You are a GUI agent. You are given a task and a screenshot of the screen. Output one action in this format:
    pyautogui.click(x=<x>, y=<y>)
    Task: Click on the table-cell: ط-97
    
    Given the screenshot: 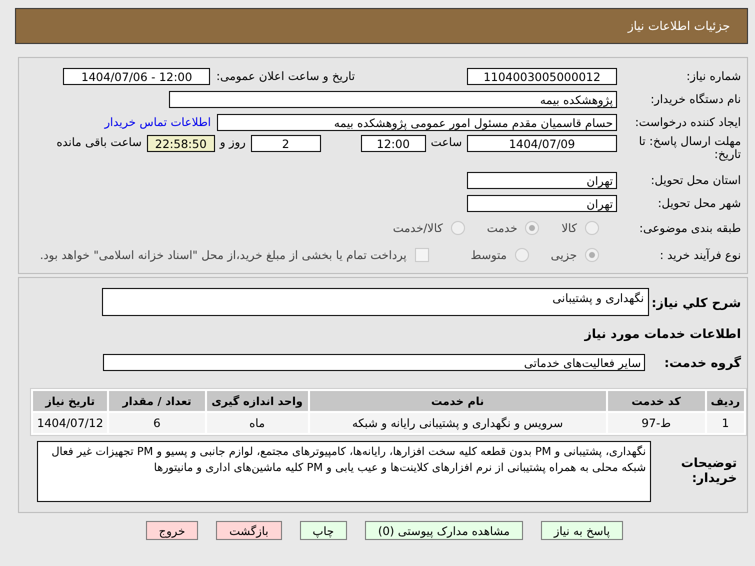 What is the action you would take?
    pyautogui.click(x=656, y=423)
    